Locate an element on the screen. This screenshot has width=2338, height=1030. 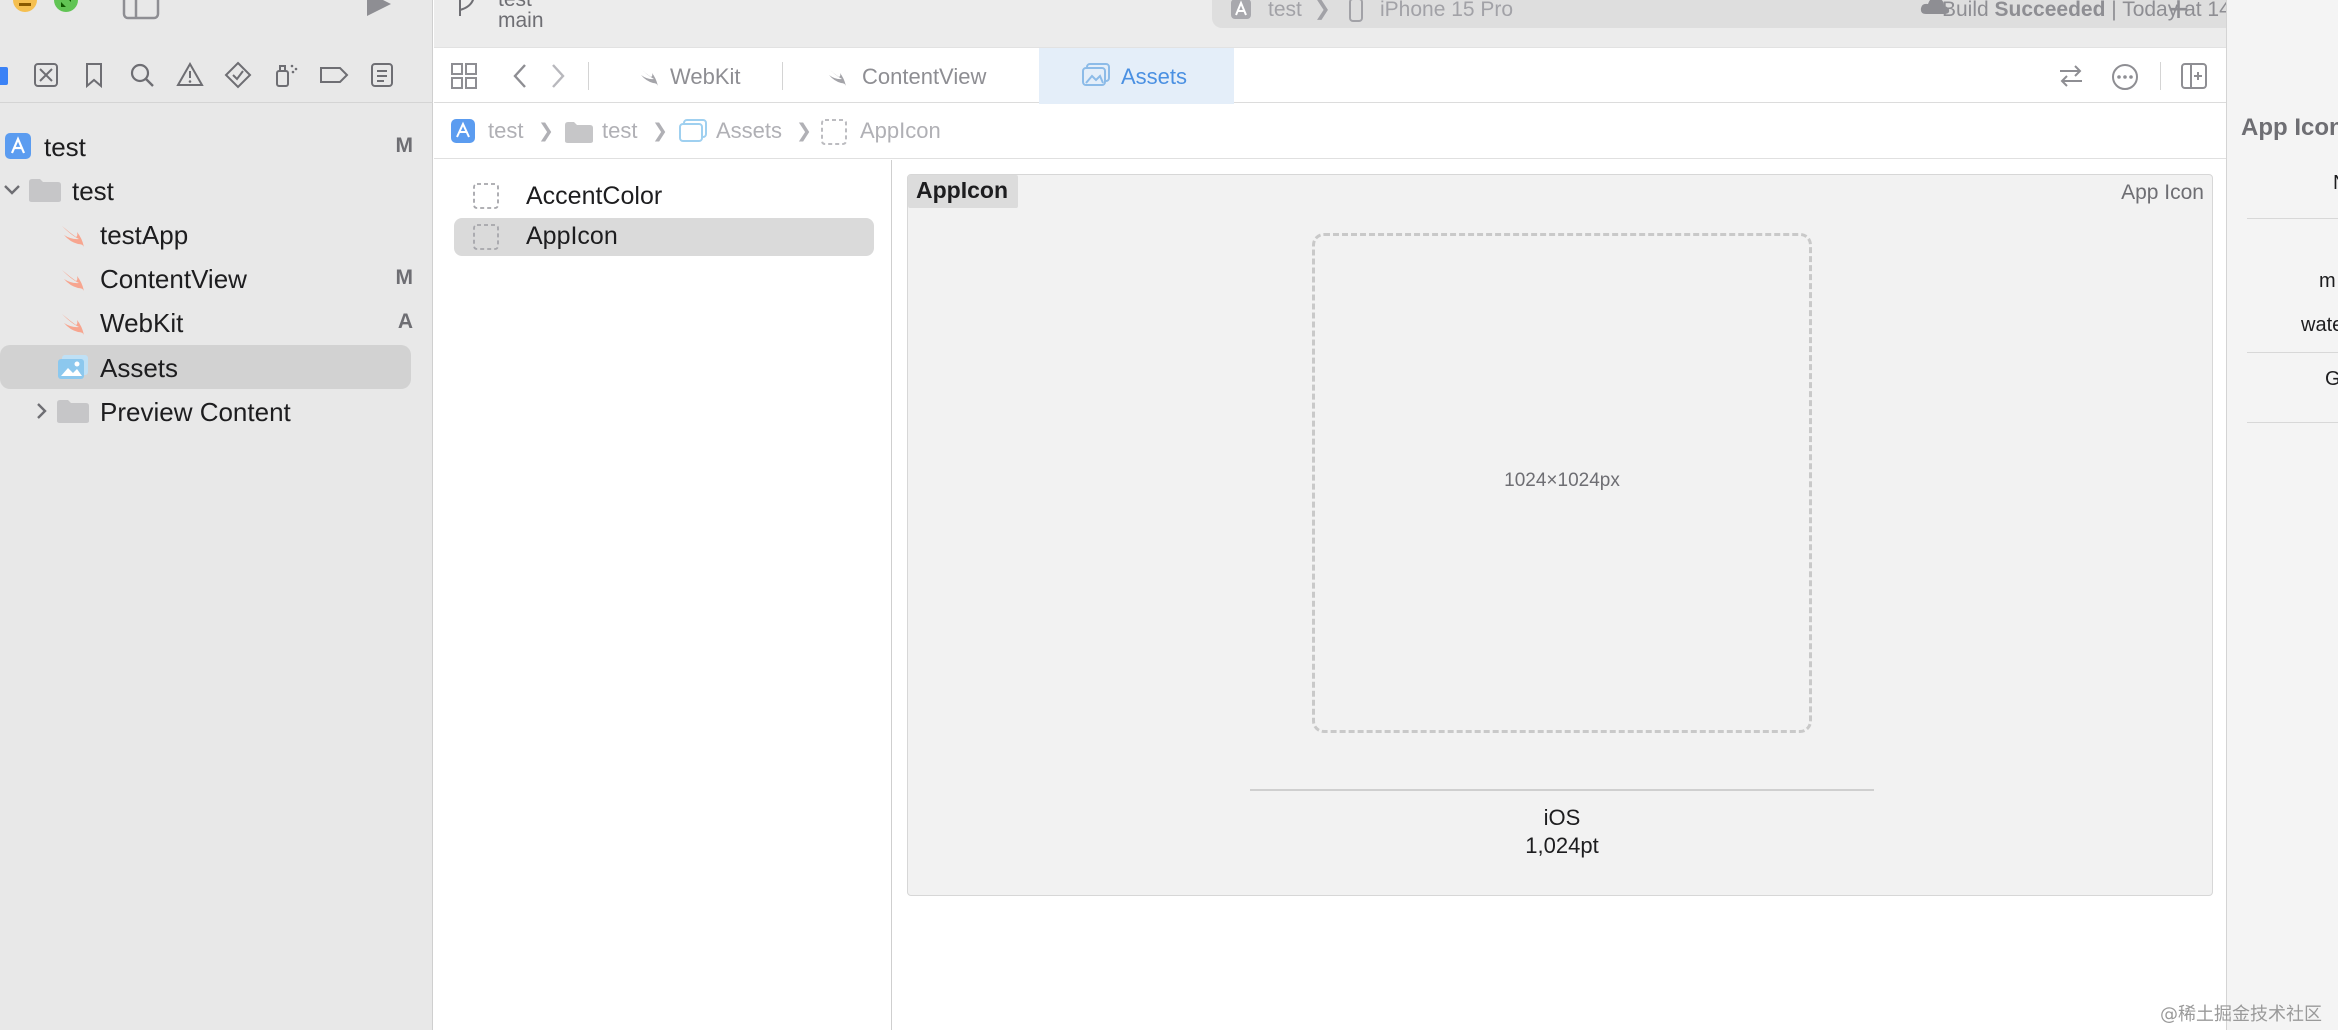
project-navigator-tab is located at coordinates (11, 75).